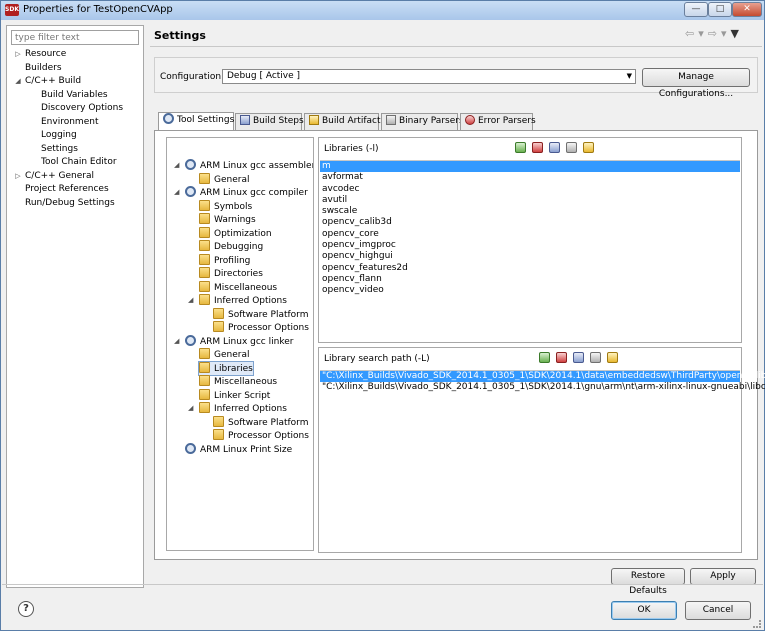 The height and width of the screenshot is (631, 765). What do you see at coordinates (75, 190) in the screenshot?
I see `nav-item: Project References` at bounding box center [75, 190].